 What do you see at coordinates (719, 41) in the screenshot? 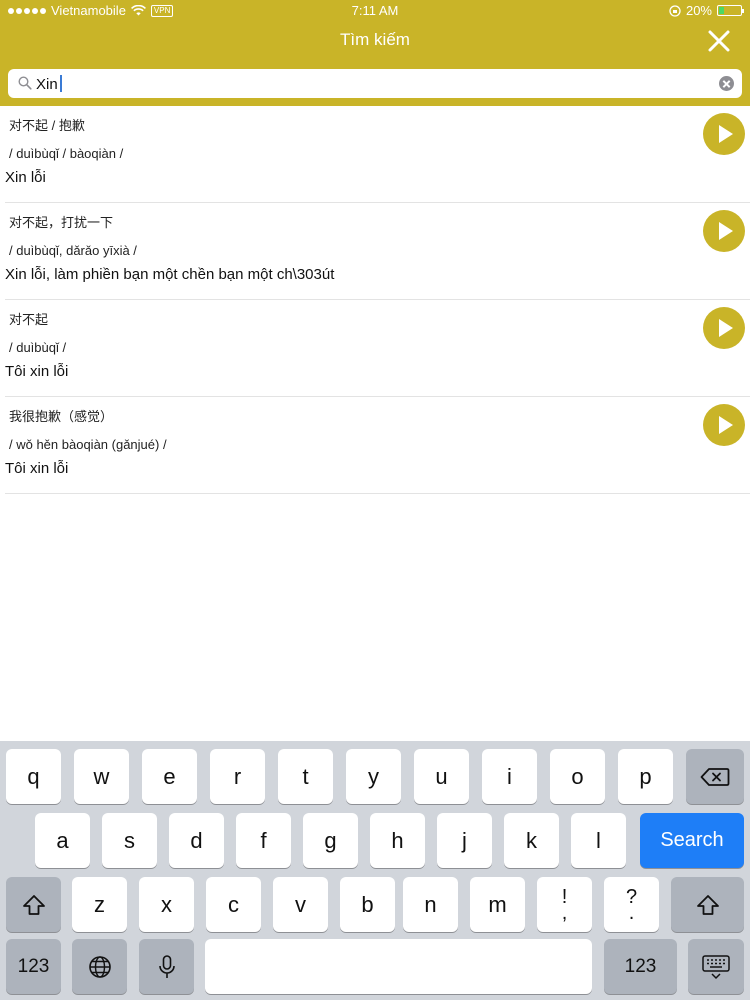
I see `close-icon` at bounding box center [719, 41].